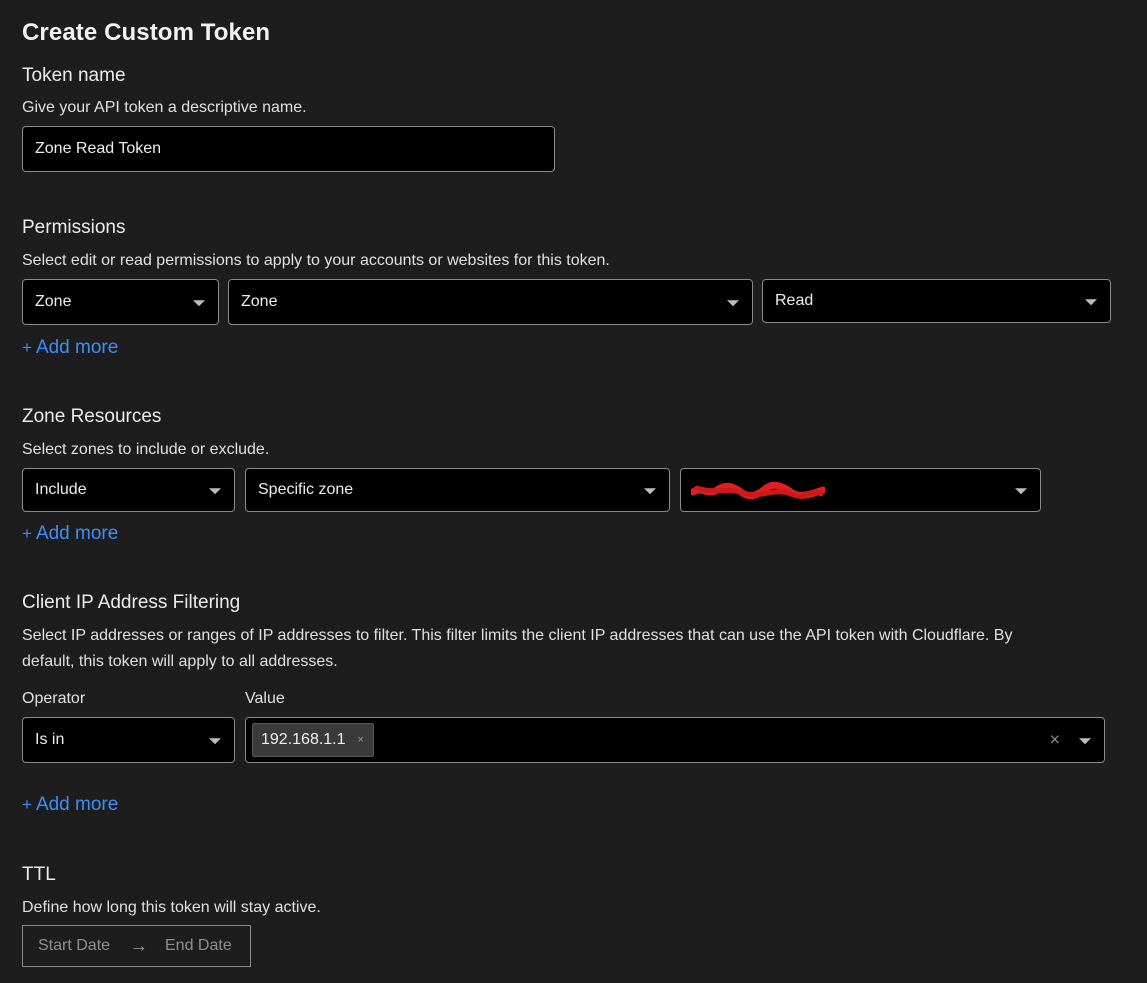  What do you see at coordinates (146, 32) in the screenshot?
I see `page-title: Create Custom Token` at bounding box center [146, 32].